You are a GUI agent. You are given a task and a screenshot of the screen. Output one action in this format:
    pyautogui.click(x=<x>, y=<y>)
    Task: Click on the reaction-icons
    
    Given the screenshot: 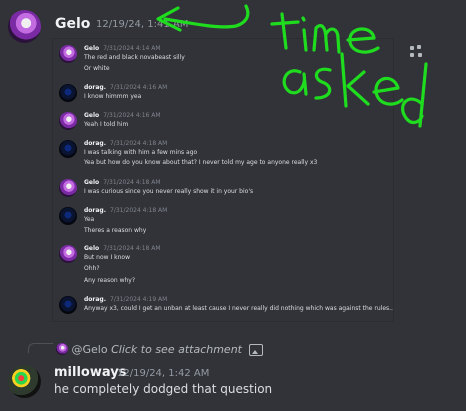 What is the action you would take?
    pyautogui.click(x=417, y=53)
    